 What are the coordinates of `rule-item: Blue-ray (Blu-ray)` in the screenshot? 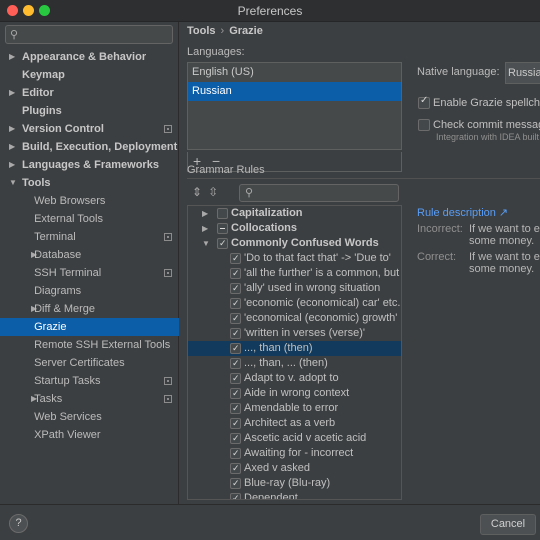 It's located at (294, 483).